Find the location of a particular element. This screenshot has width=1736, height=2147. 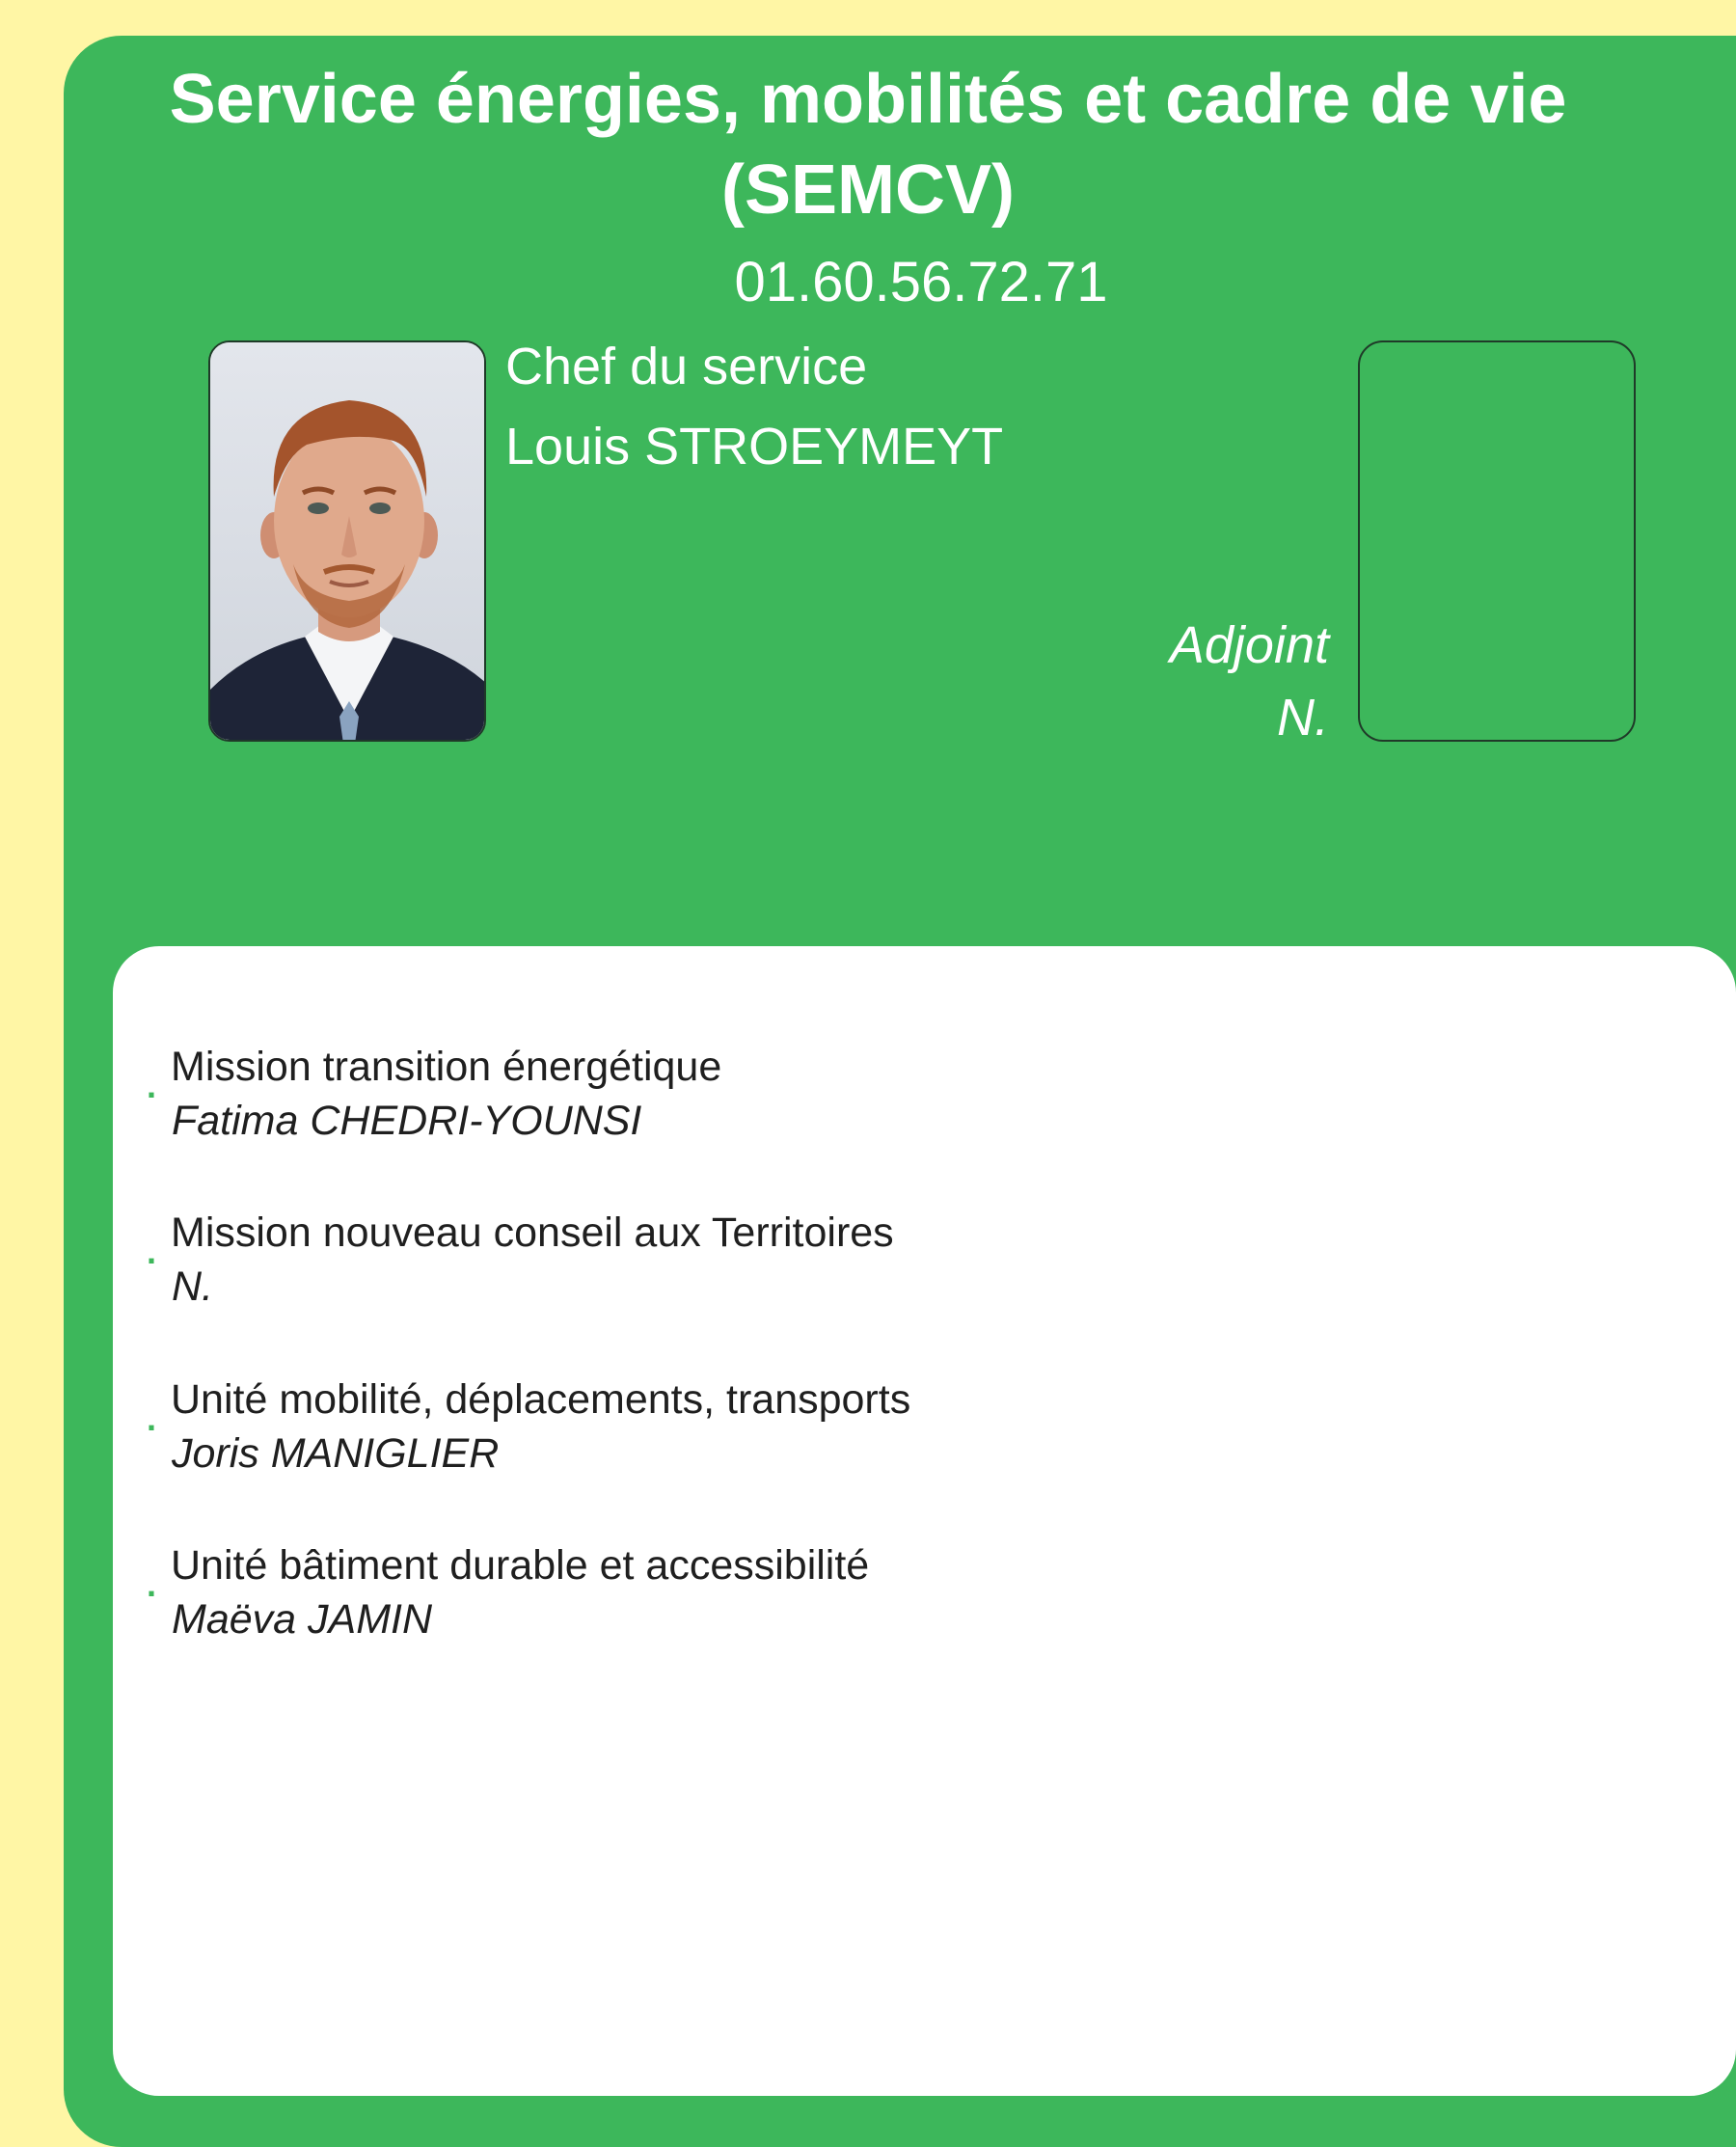

chief-portrait-image is located at coordinates (347, 541).